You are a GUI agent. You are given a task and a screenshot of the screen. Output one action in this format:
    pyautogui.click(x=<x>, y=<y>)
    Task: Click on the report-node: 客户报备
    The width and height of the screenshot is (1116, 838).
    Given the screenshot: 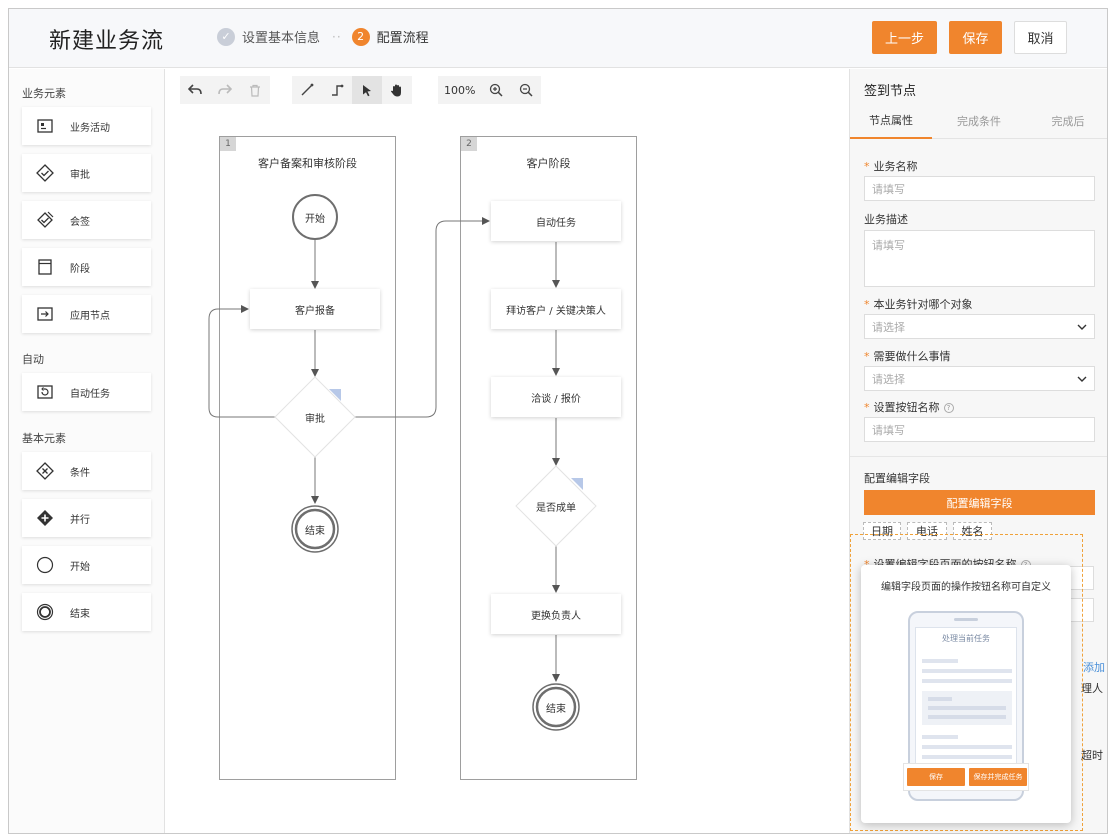 What is the action you would take?
    pyautogui.click(x=315, y=309)
    